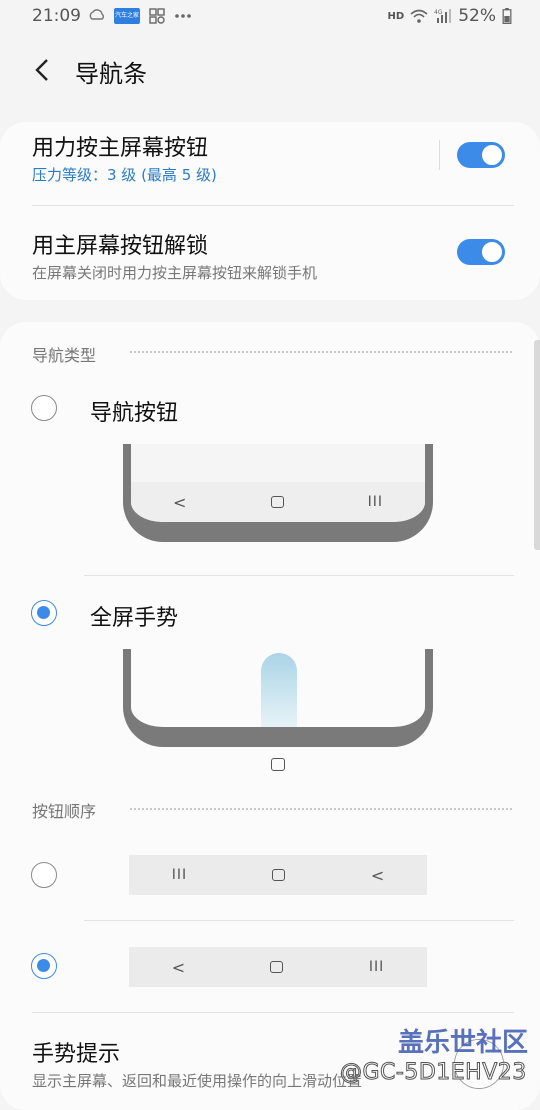 The height and width of the screenshot is (1110, 540). I want to click on preview-navbar: < III, so click(278, 502).